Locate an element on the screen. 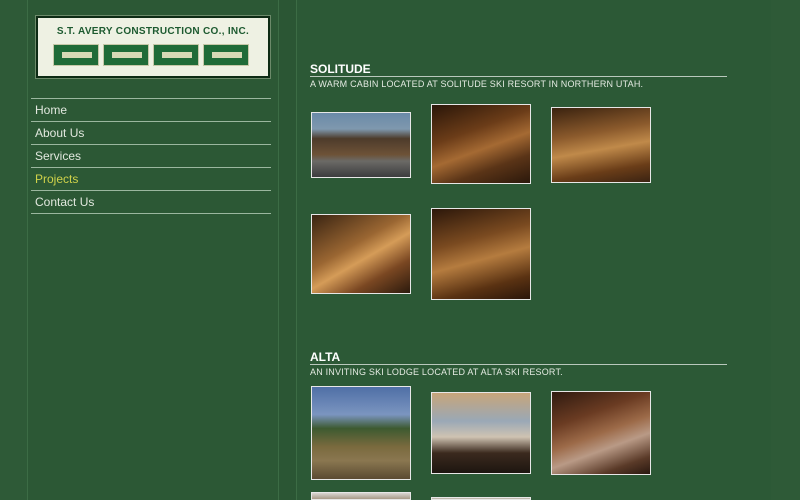 The width and height of the screenshot is (800, 500). company-logo: S.T. AVERY CONSTRUCTION CO., INC. is located at coordinates (153, 47).